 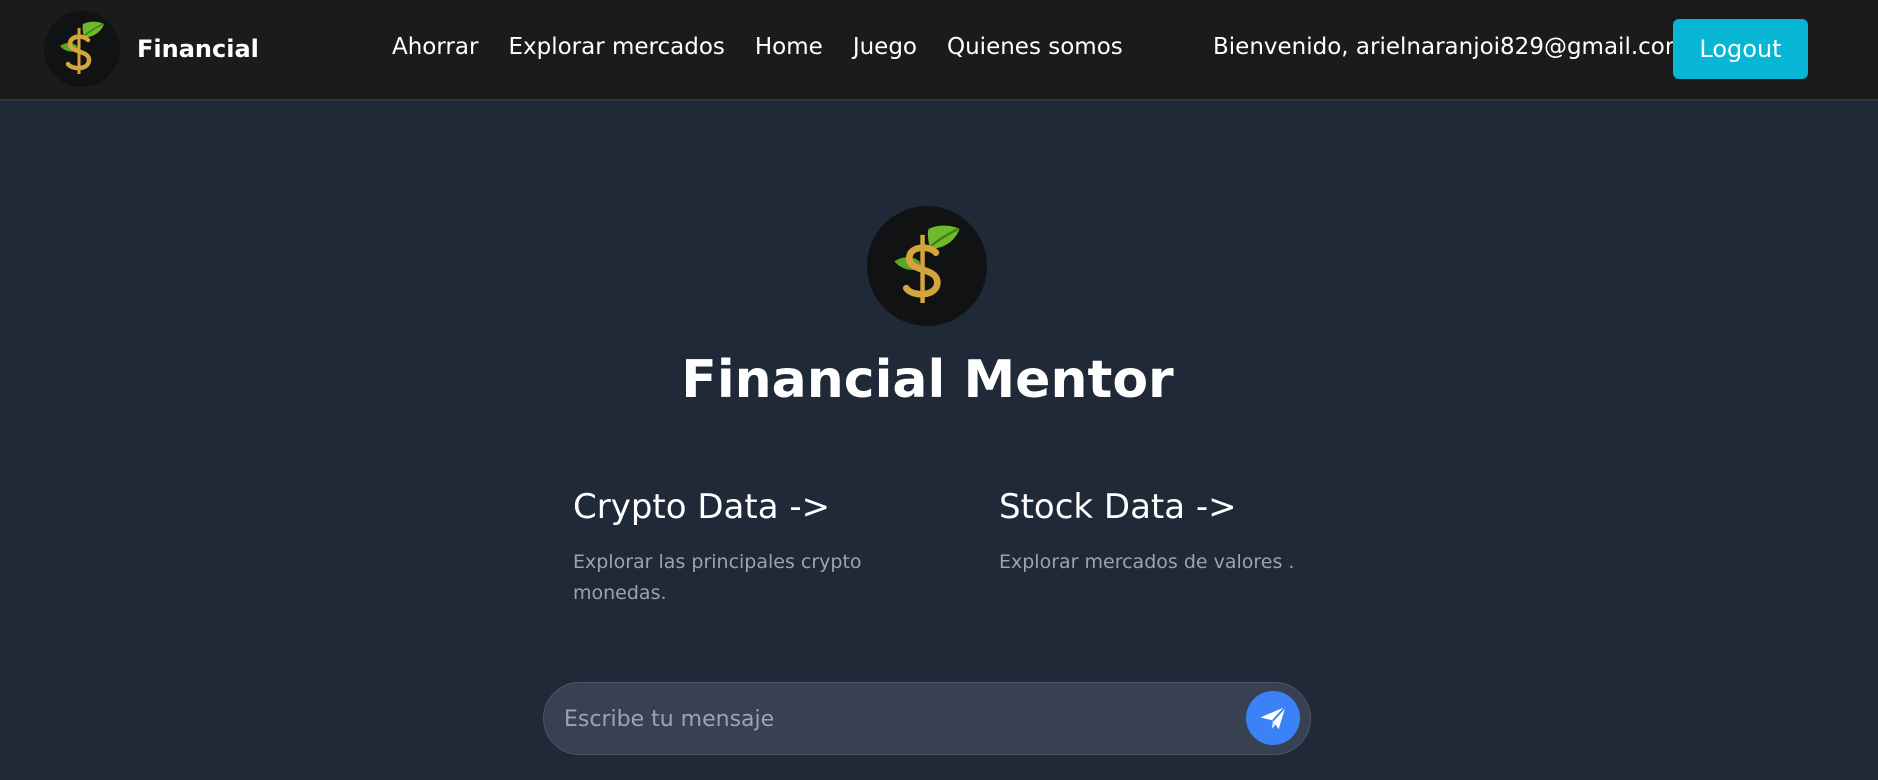 I want to click on message-input, so click(x=889, y=719).